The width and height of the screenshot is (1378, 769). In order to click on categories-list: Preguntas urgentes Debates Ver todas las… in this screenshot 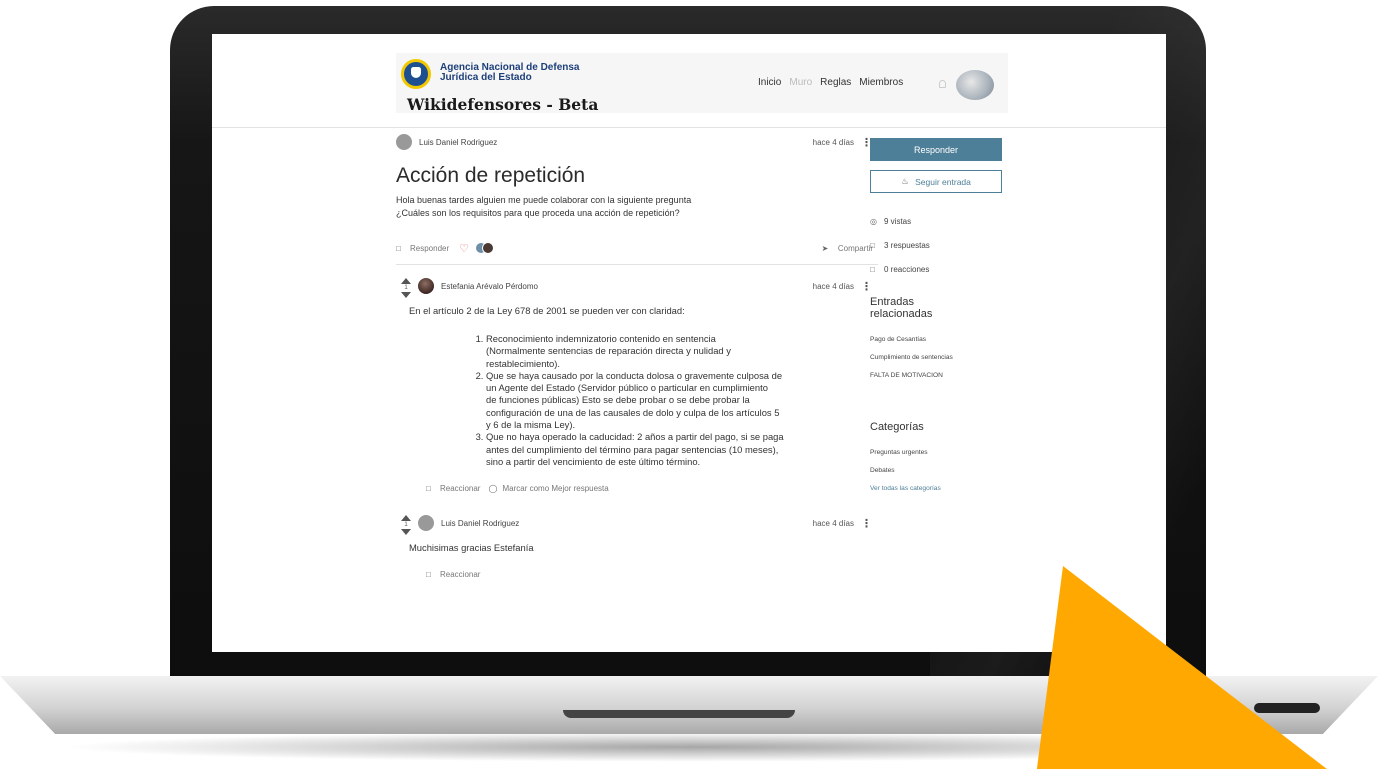, I will do `click(936, 470)`.